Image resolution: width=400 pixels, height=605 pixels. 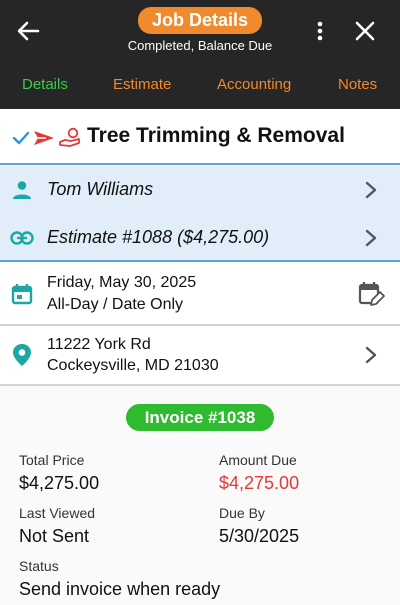 I want to click on invoice-status-value: Send invoice when ready, so click(x=120, y=589).